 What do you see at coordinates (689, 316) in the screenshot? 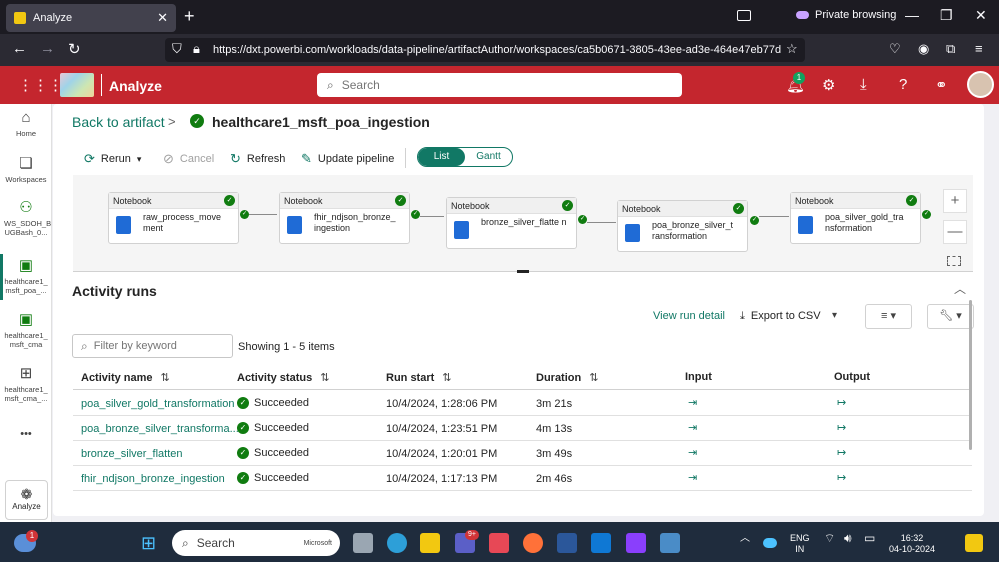
I see `view-run-detail-link: View run detail` at bounding box center [689, 316].